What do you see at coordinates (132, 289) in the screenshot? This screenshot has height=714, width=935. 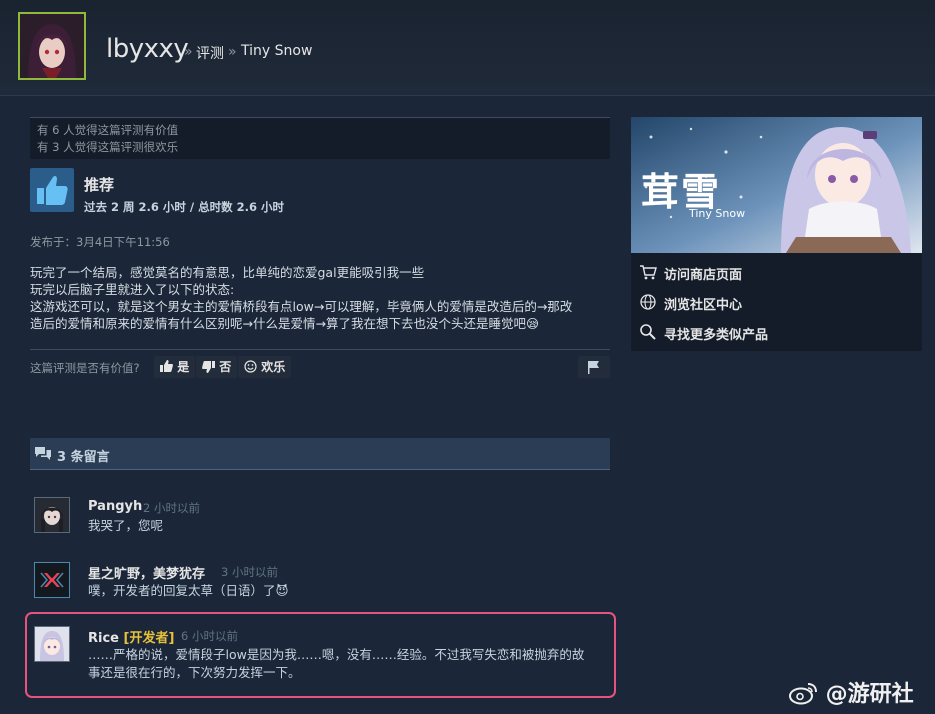 I see `review-line: 玩完以后脑子里就进入了以下的状态:` at bounding box center [132, 289].